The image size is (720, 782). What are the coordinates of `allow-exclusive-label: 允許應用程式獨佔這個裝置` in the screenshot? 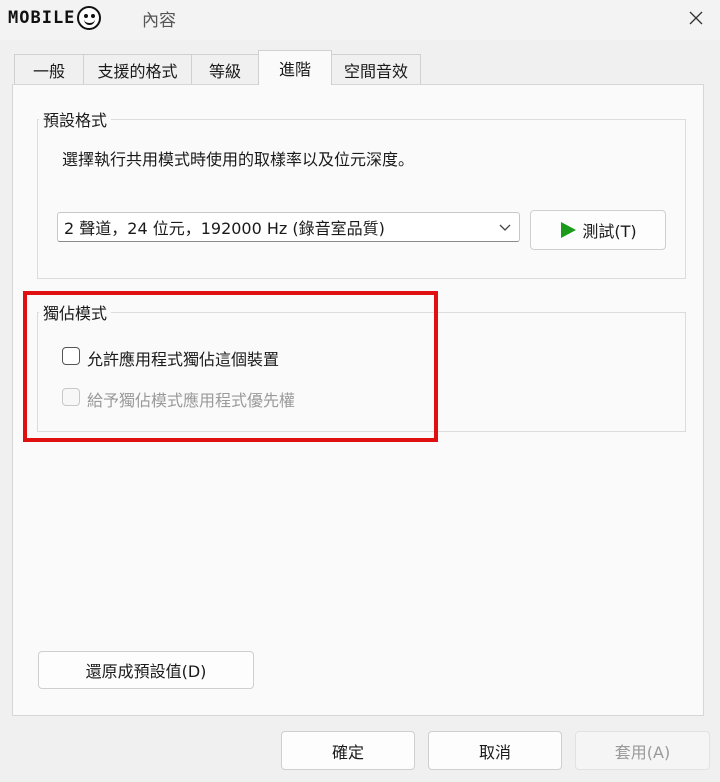 It's located at (183, 358).